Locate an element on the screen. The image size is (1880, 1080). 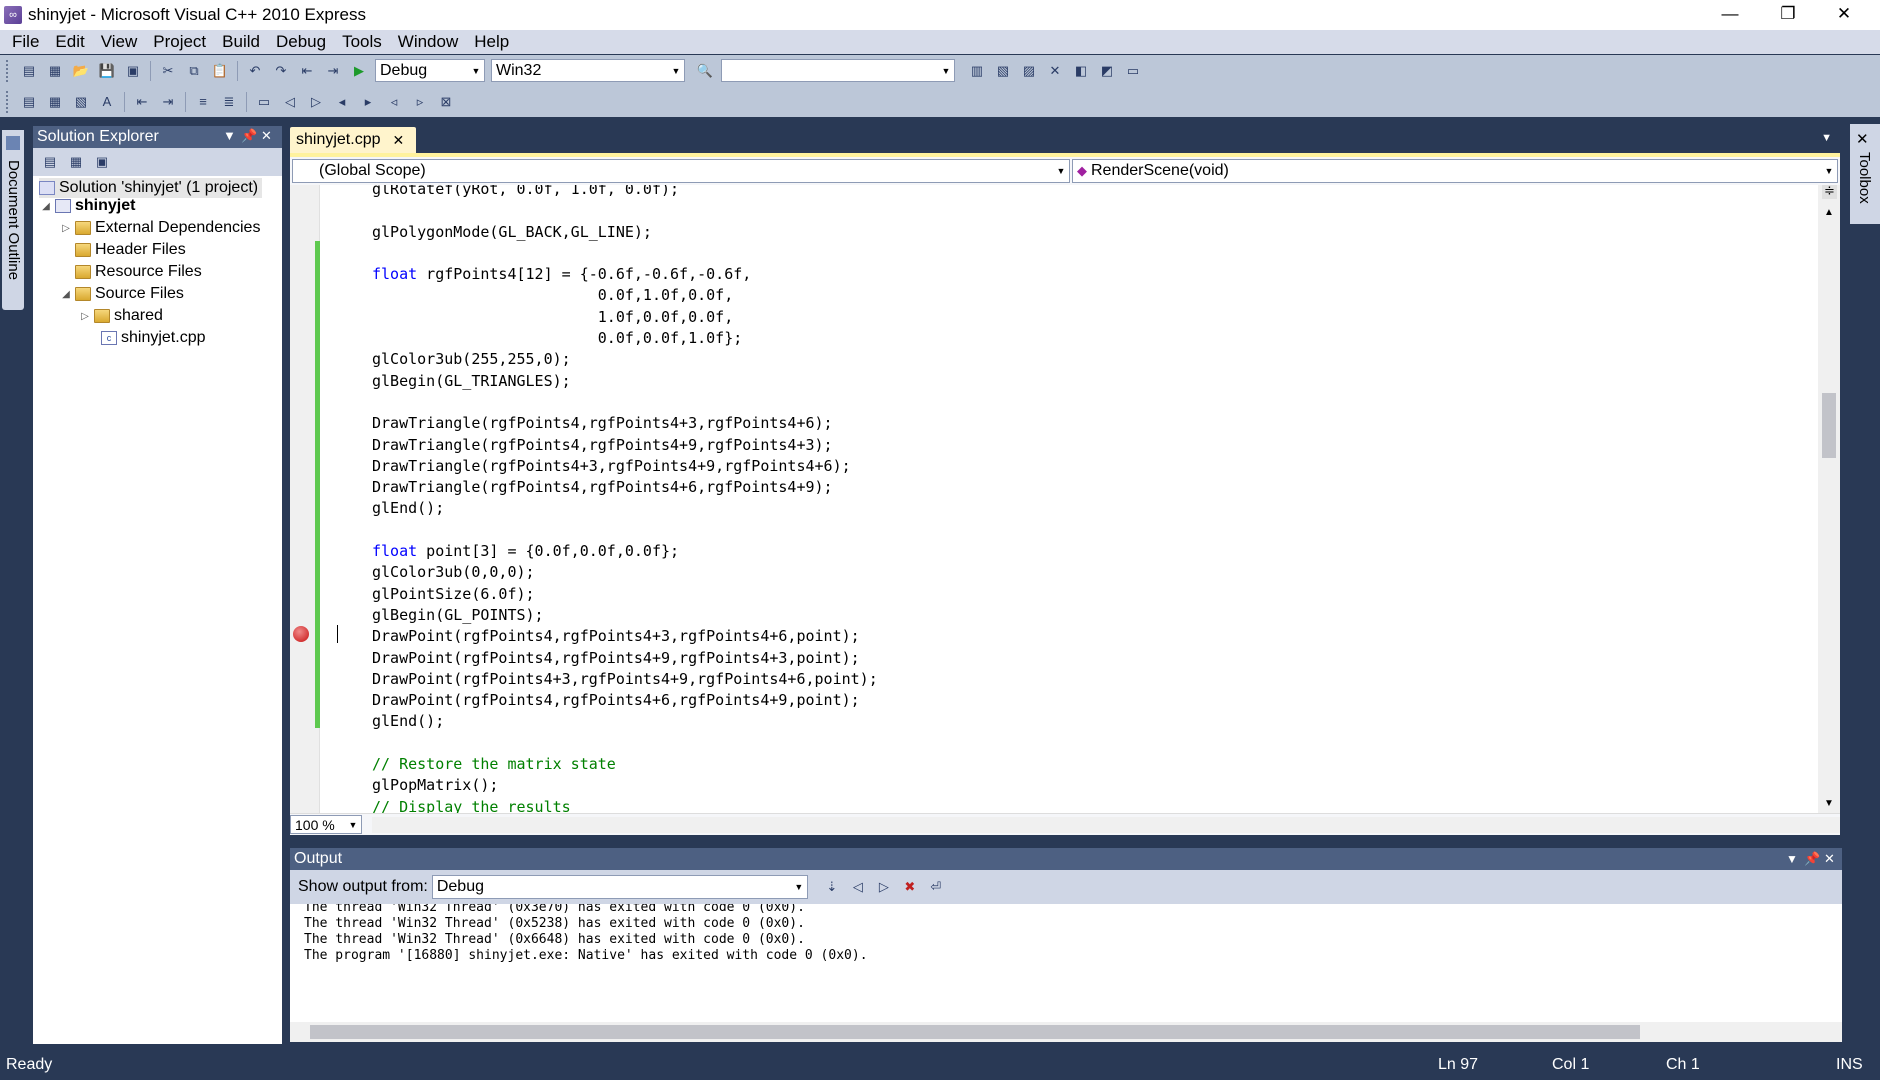
active-files-dropdown-icon: ▼ is located at coordinates (1826, 138).